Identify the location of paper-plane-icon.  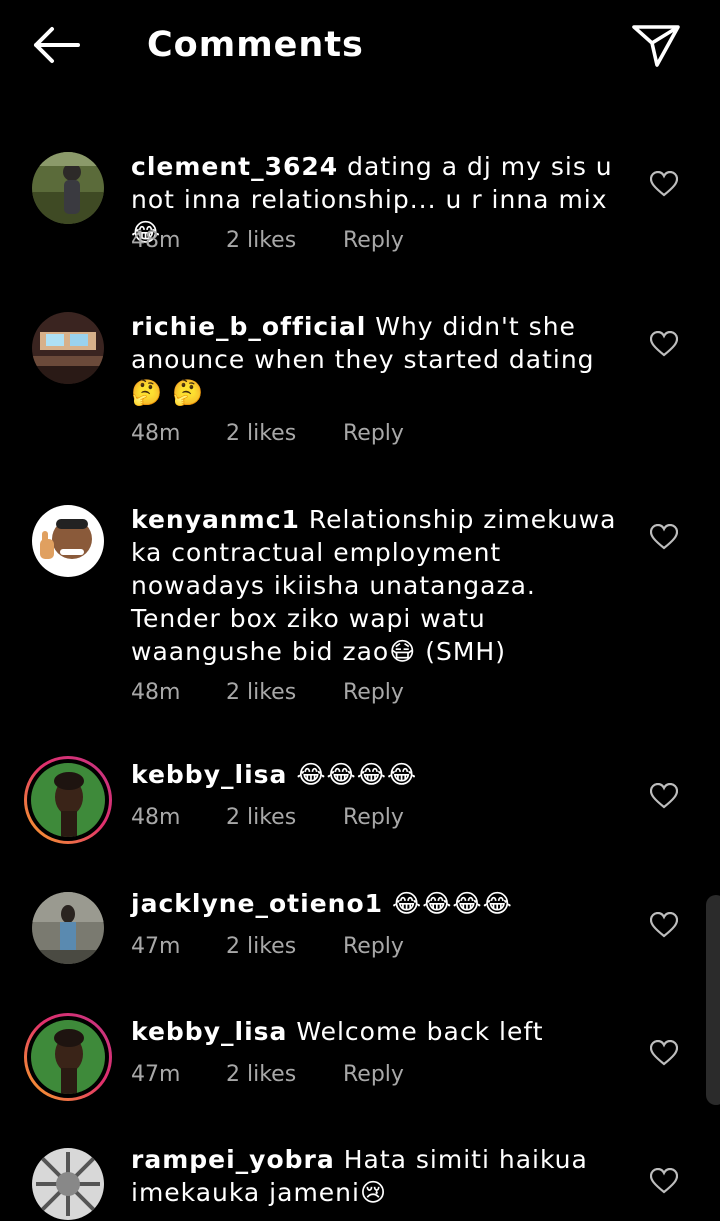
(656, 46).